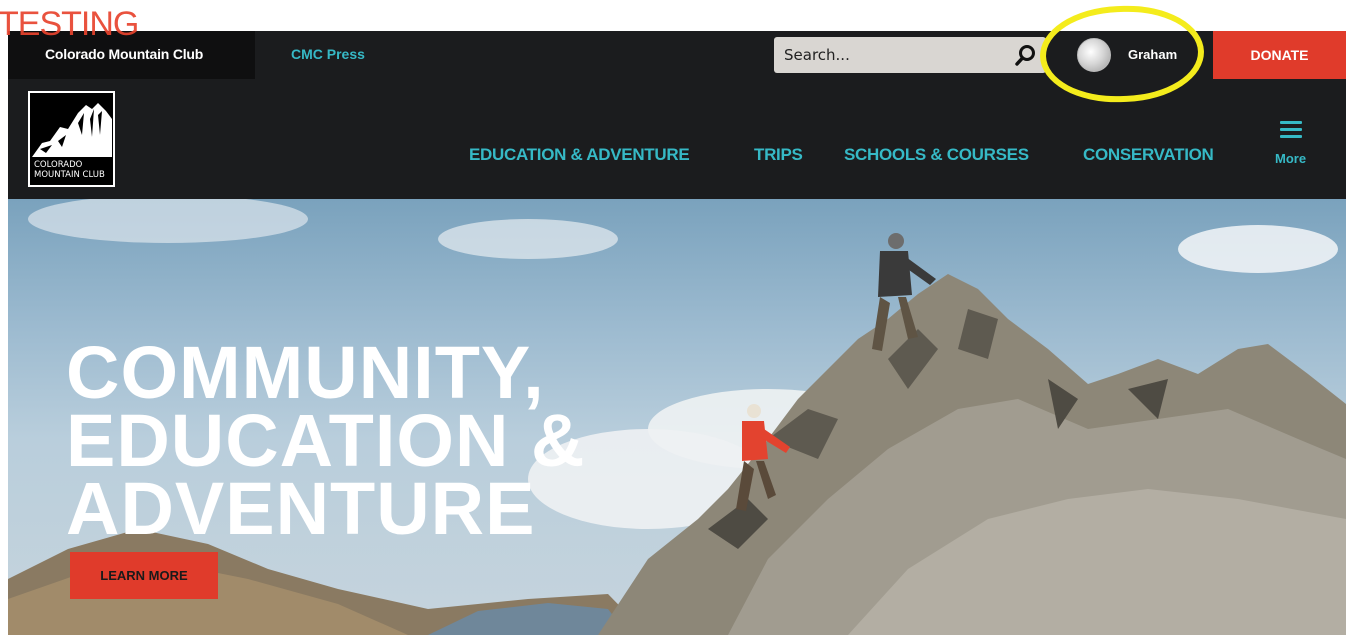  I want to click on hero-title: COMMUNITY, EDUCATION & ADVENTURE, so click(326, 440).